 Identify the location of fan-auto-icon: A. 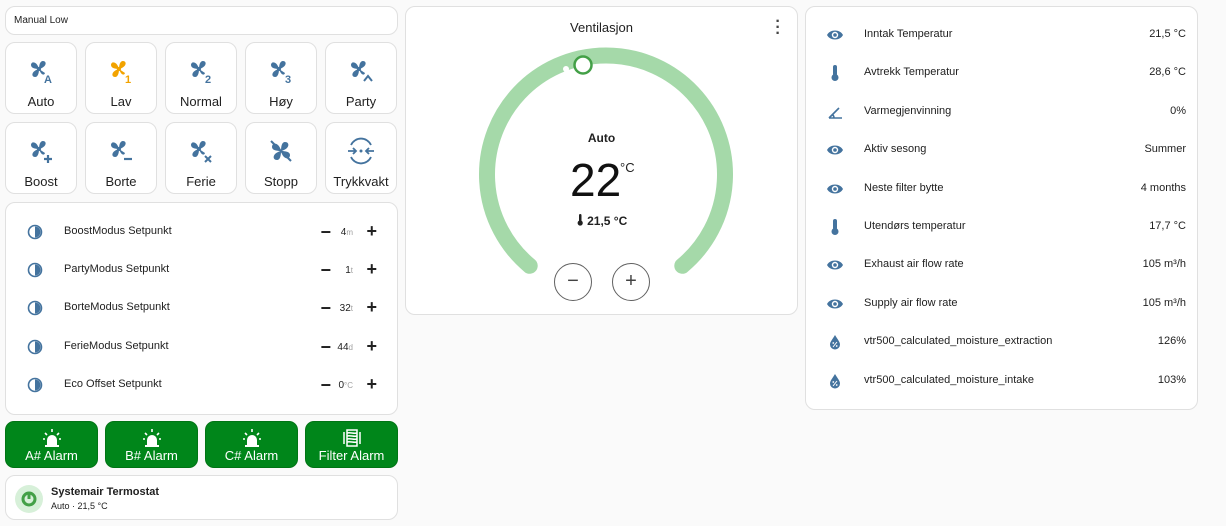
(41, 73).